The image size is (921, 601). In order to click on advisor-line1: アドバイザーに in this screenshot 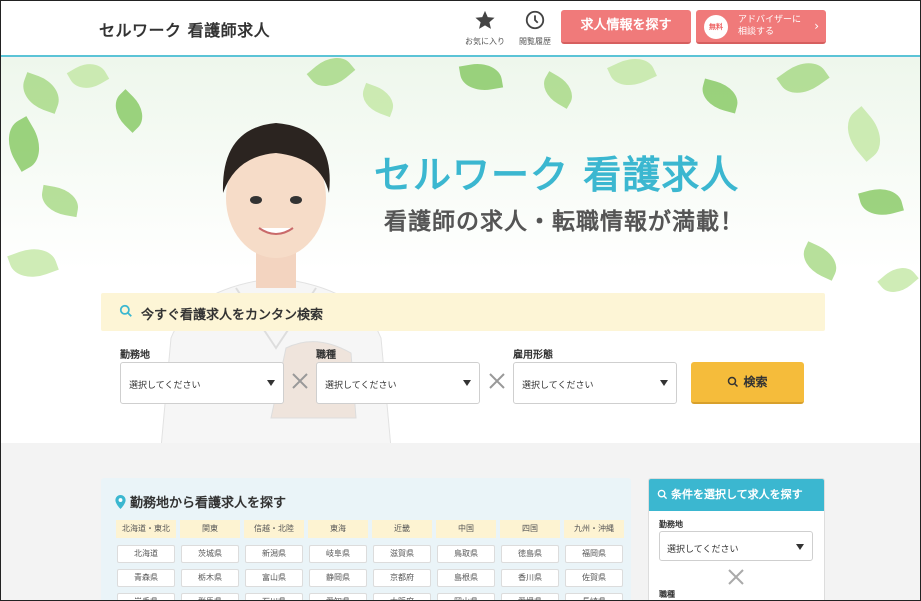, I will do `click(770, 20)`.